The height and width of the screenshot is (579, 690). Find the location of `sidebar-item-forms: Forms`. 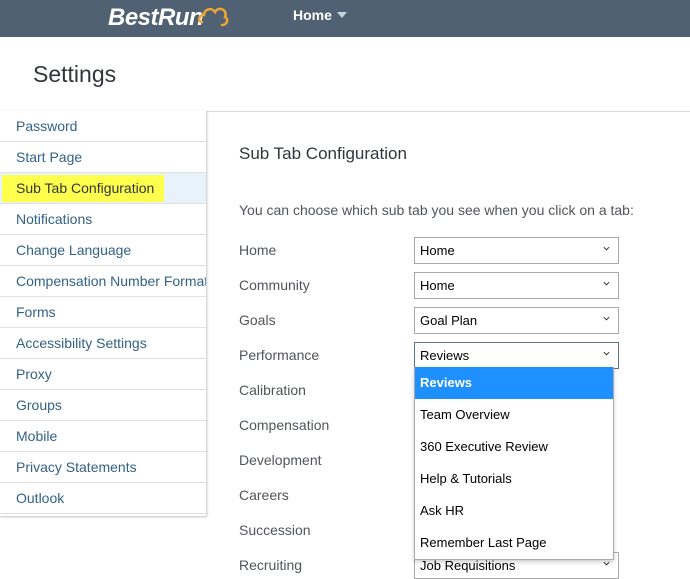

sidebar-item-forms: Forms is located at coordinates (103, 312).